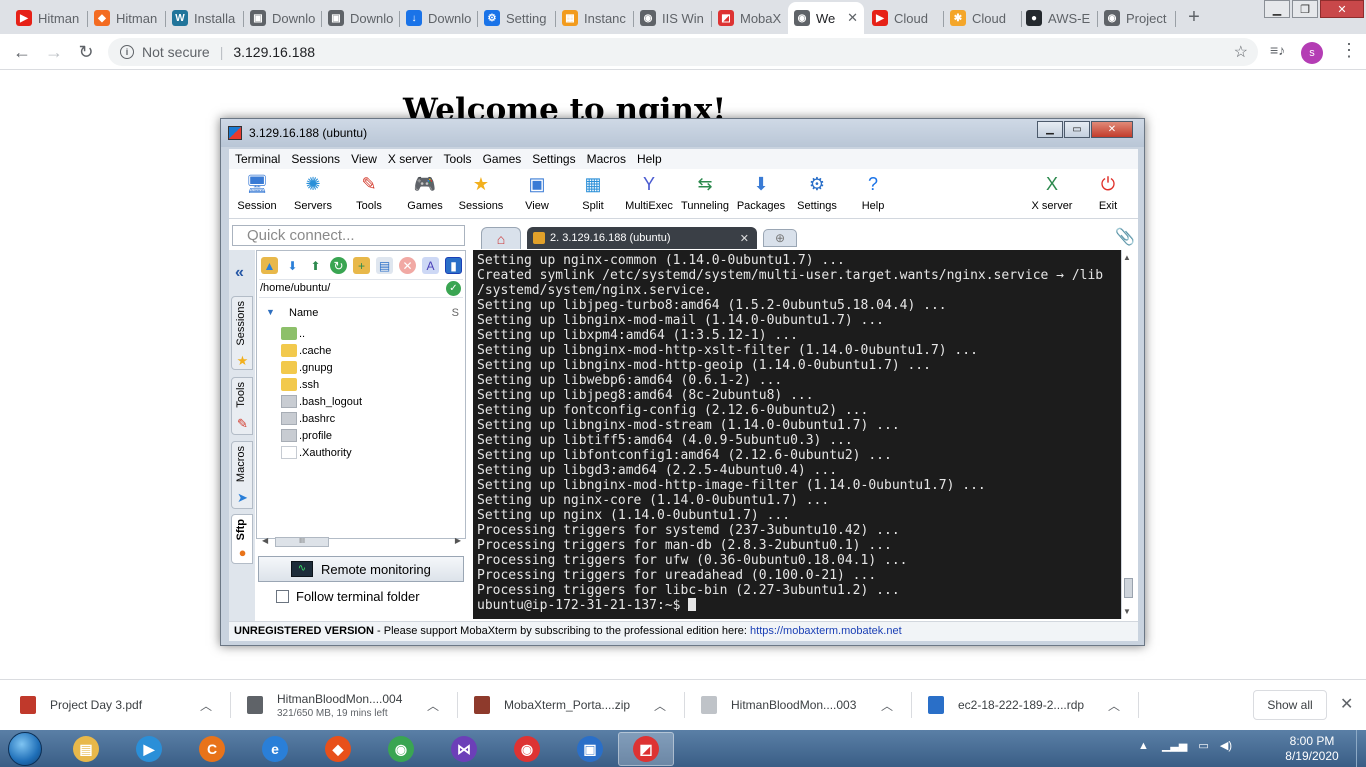 The image size is (1366, 767). What do you see at coordinates (130, 705) in the screenshot?
I see `download-item: Project Day 3.pdf ︿` at bounding box center [130, 705].